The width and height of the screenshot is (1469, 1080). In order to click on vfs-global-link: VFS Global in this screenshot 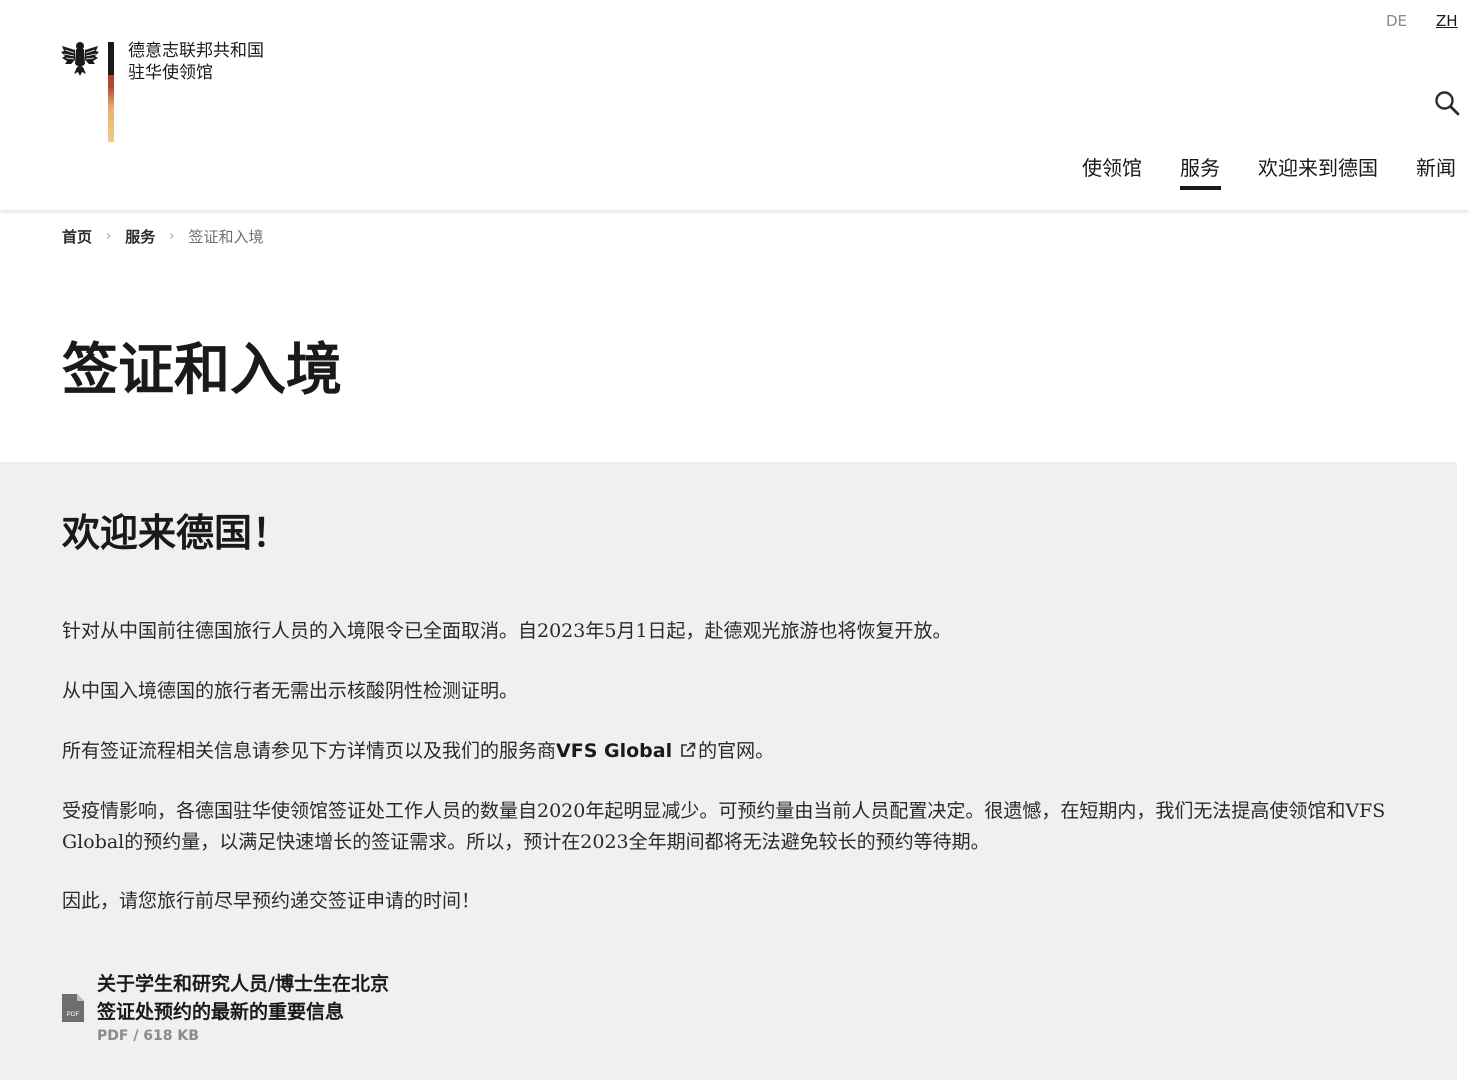, I will do `click(627, 751)`.